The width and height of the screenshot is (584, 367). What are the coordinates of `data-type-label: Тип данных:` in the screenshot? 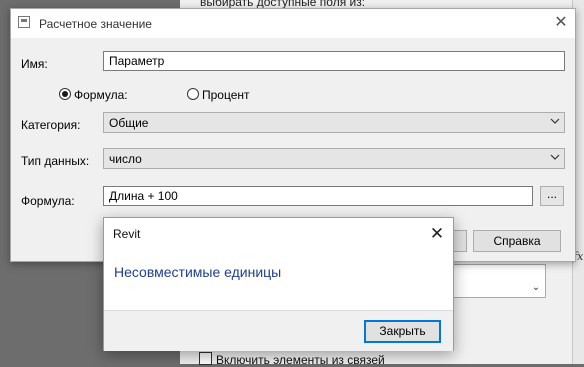 It's located at (55, 161).